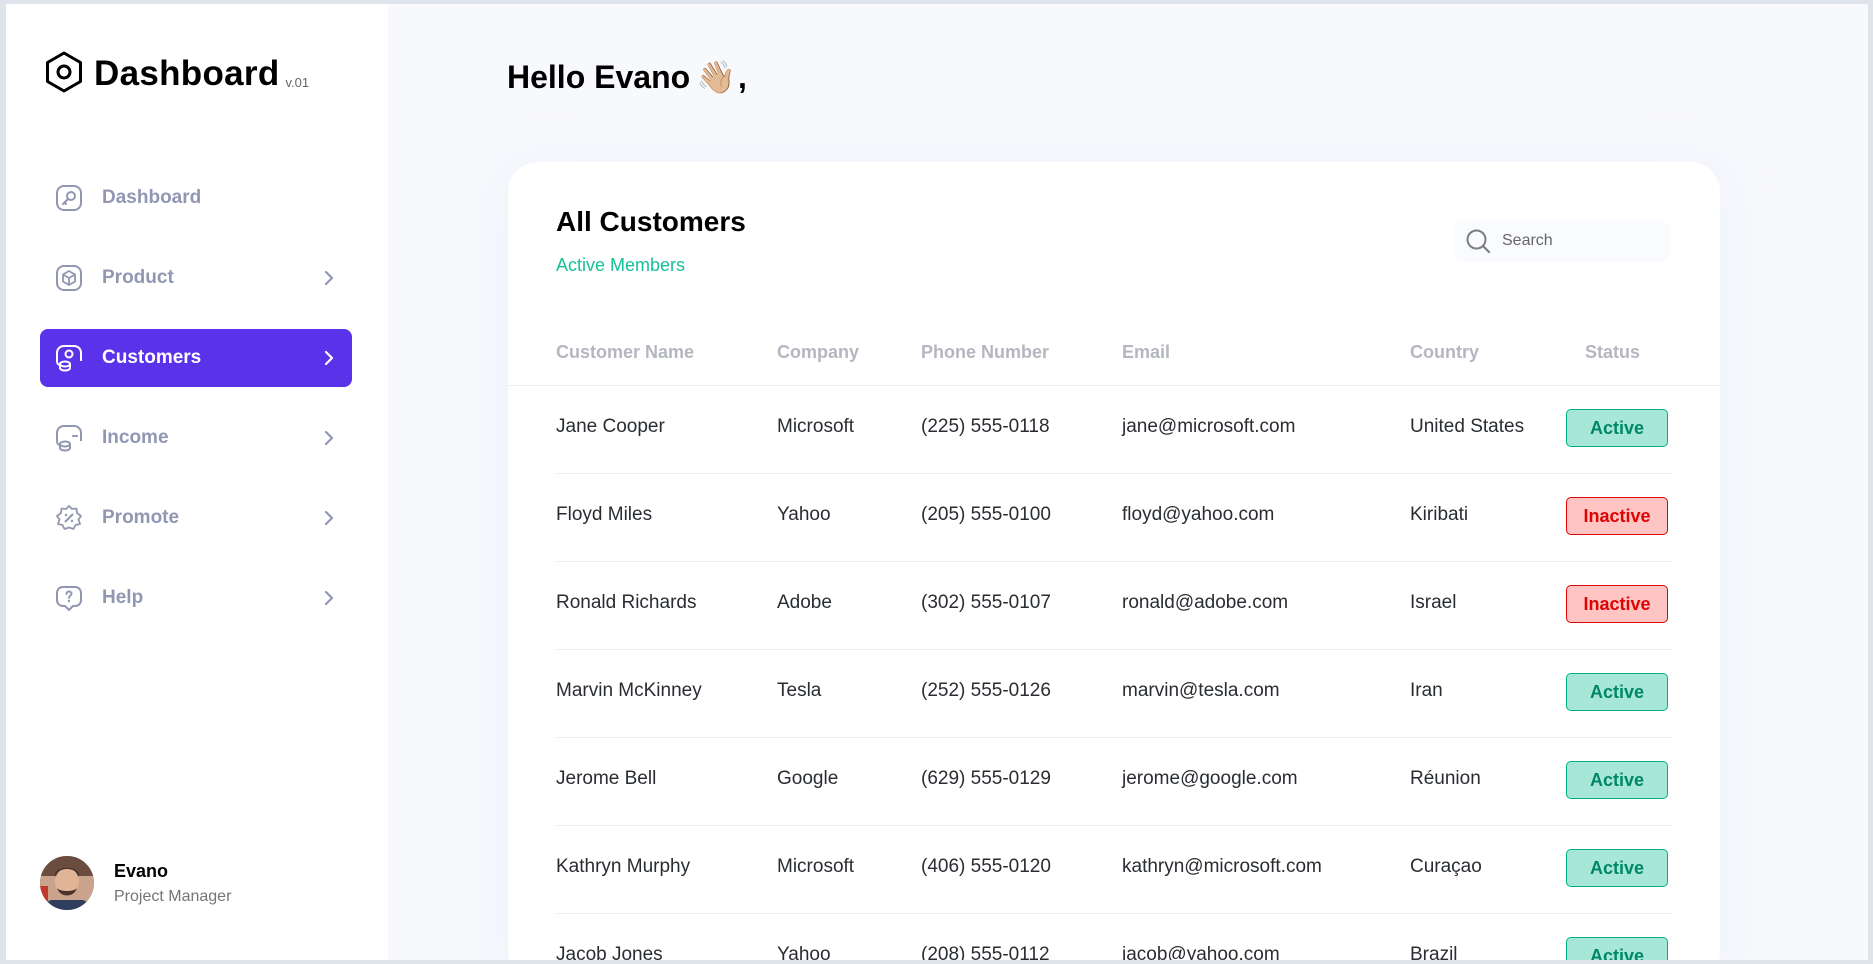 Image resolution: width=1873 pixels, height=964 pixels. Describe the element at coordinates (986, 514) in the screenshot. I see `customer-phone: (205) 555-0100` at that location.